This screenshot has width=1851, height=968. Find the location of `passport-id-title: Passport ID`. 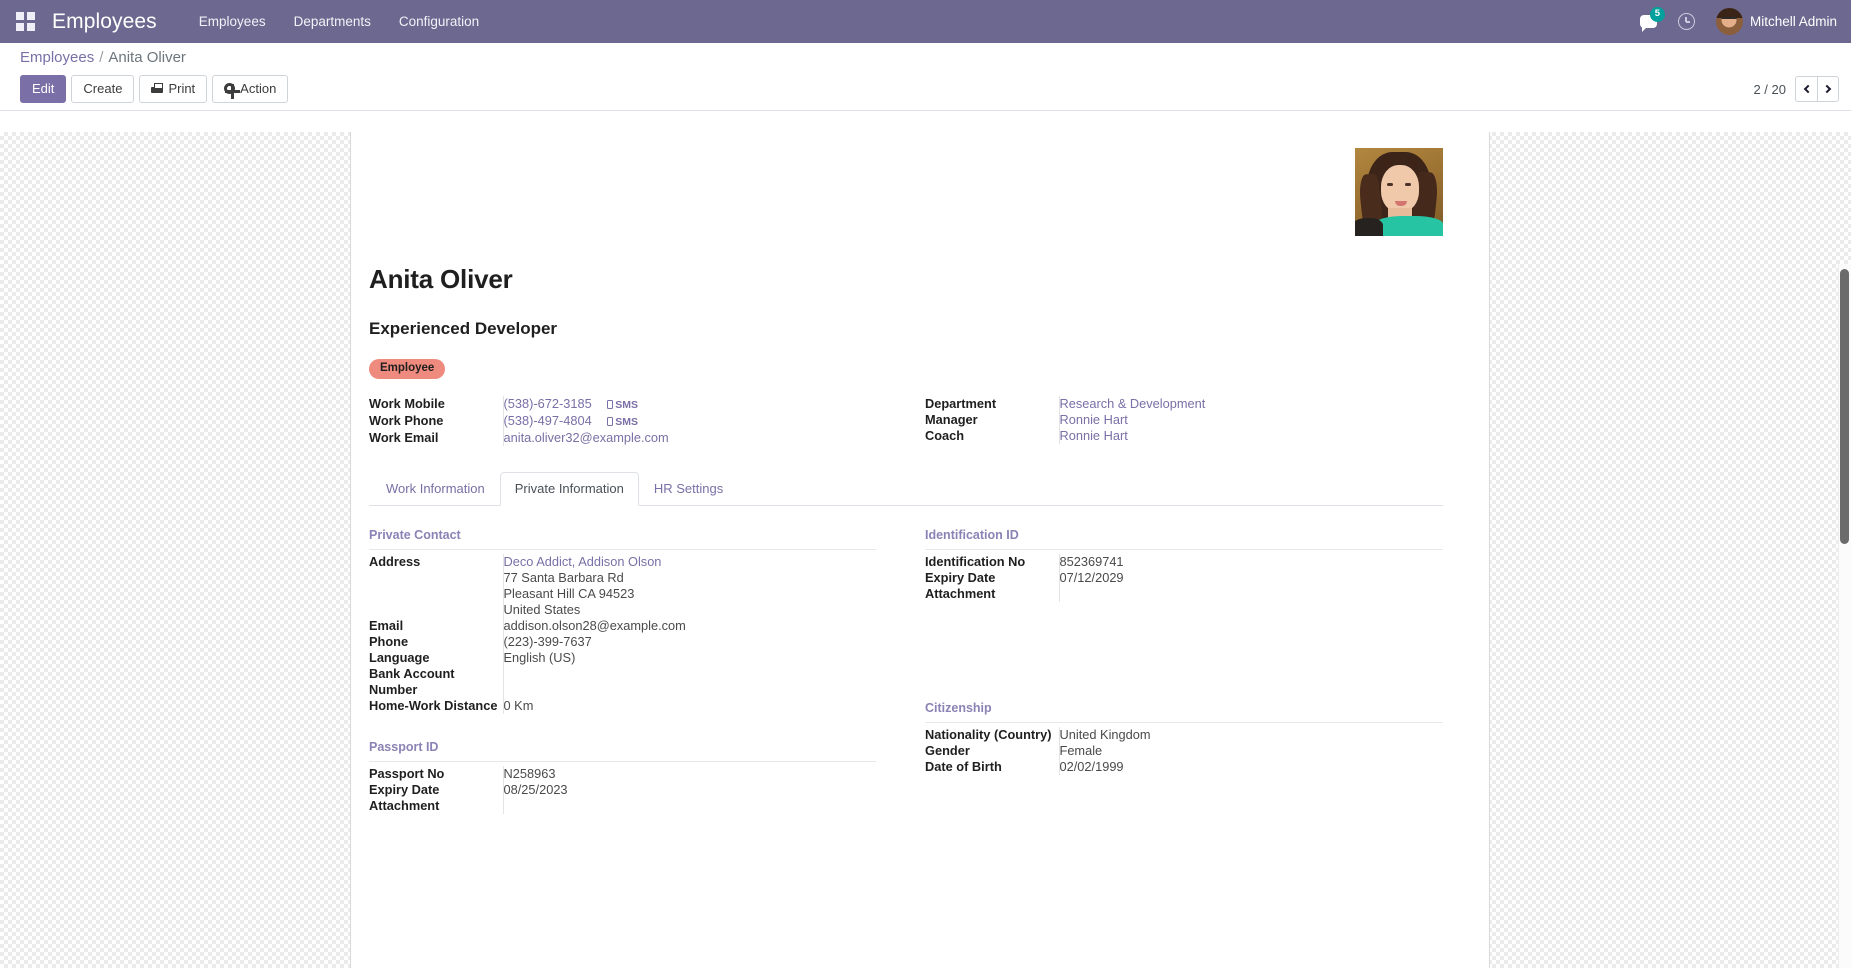

passport-id-title: Passport ID is located at coordinates (622, 751).